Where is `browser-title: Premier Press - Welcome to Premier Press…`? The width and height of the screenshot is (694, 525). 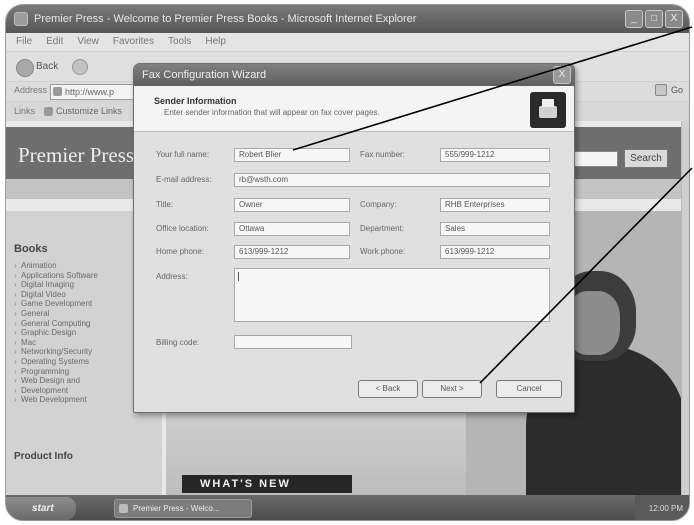 browser-title: Premier Press - Welcome to Premier Press… is located at coordinates (225, 19).